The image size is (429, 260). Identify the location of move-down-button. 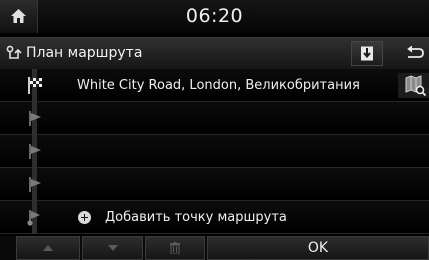
(112, 248).